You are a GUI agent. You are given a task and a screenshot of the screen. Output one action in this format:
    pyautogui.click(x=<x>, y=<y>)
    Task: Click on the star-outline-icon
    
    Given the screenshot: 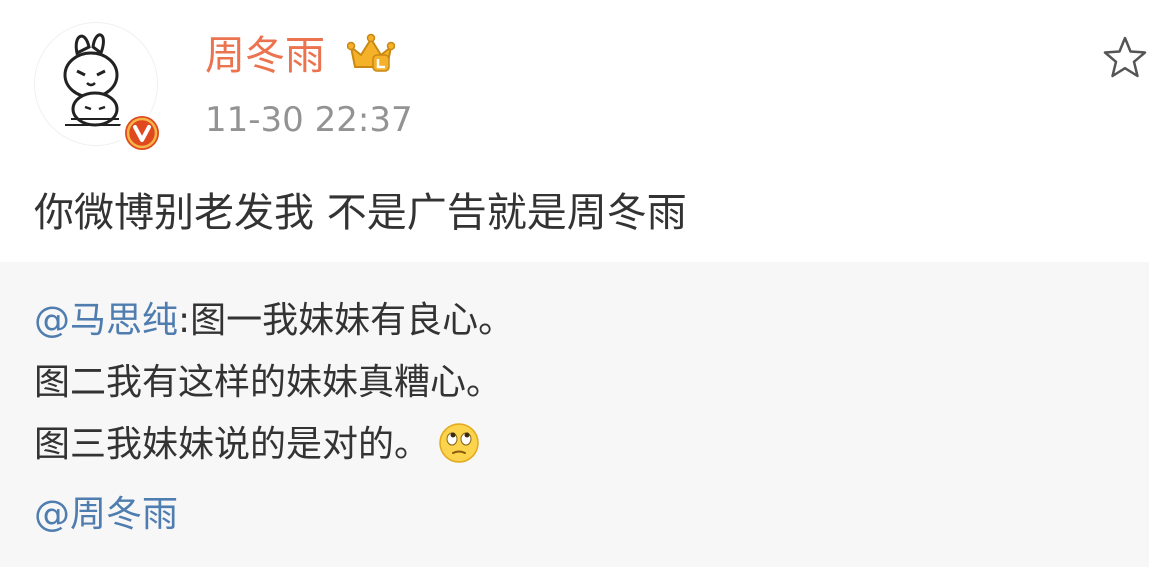 What is the action you would take?
    pyautogui.click(x=1125, y=58)
    